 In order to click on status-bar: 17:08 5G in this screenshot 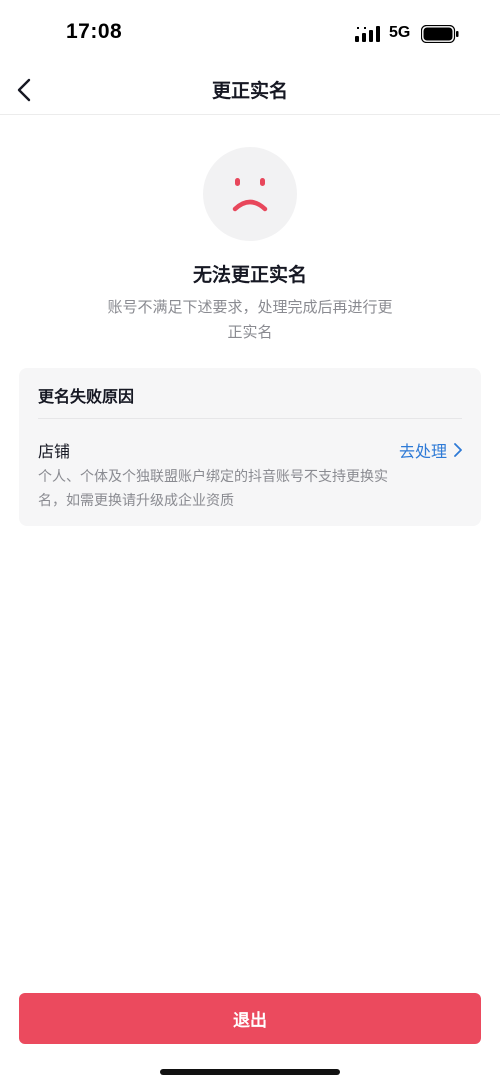, I will do `click(250, 33)`.